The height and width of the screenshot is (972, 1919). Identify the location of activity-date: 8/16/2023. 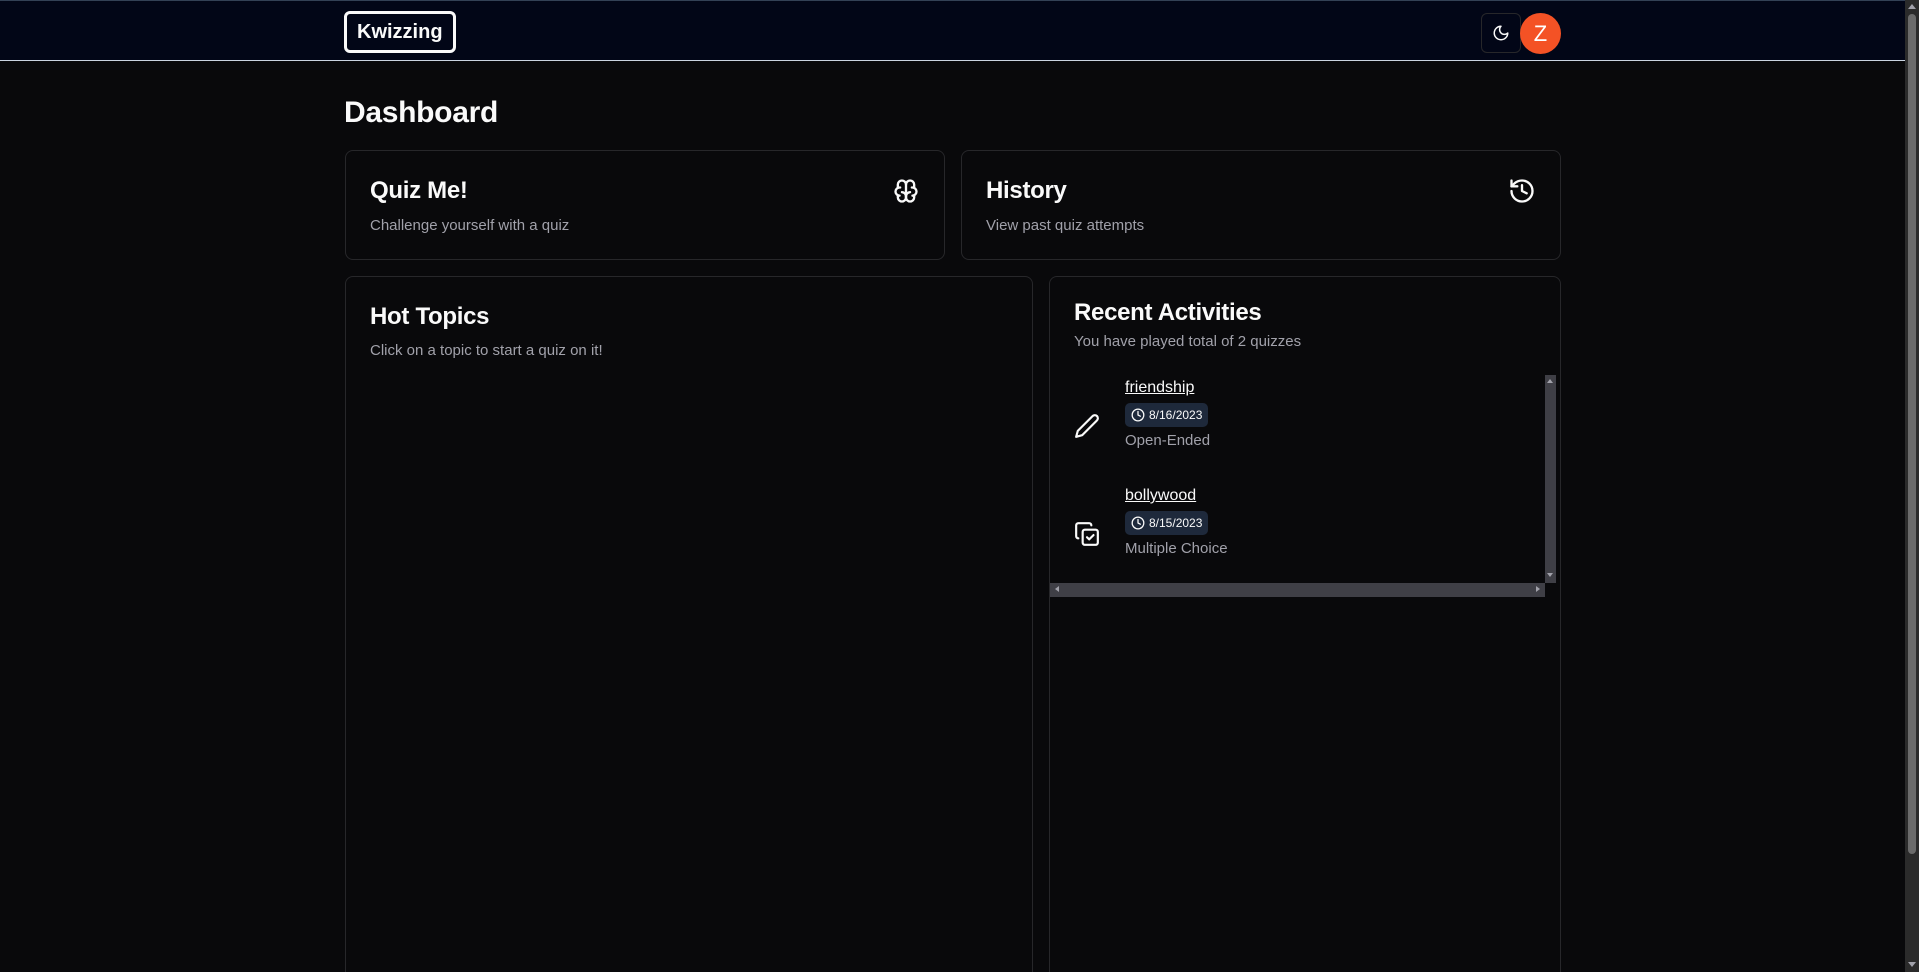
(1176, 415).